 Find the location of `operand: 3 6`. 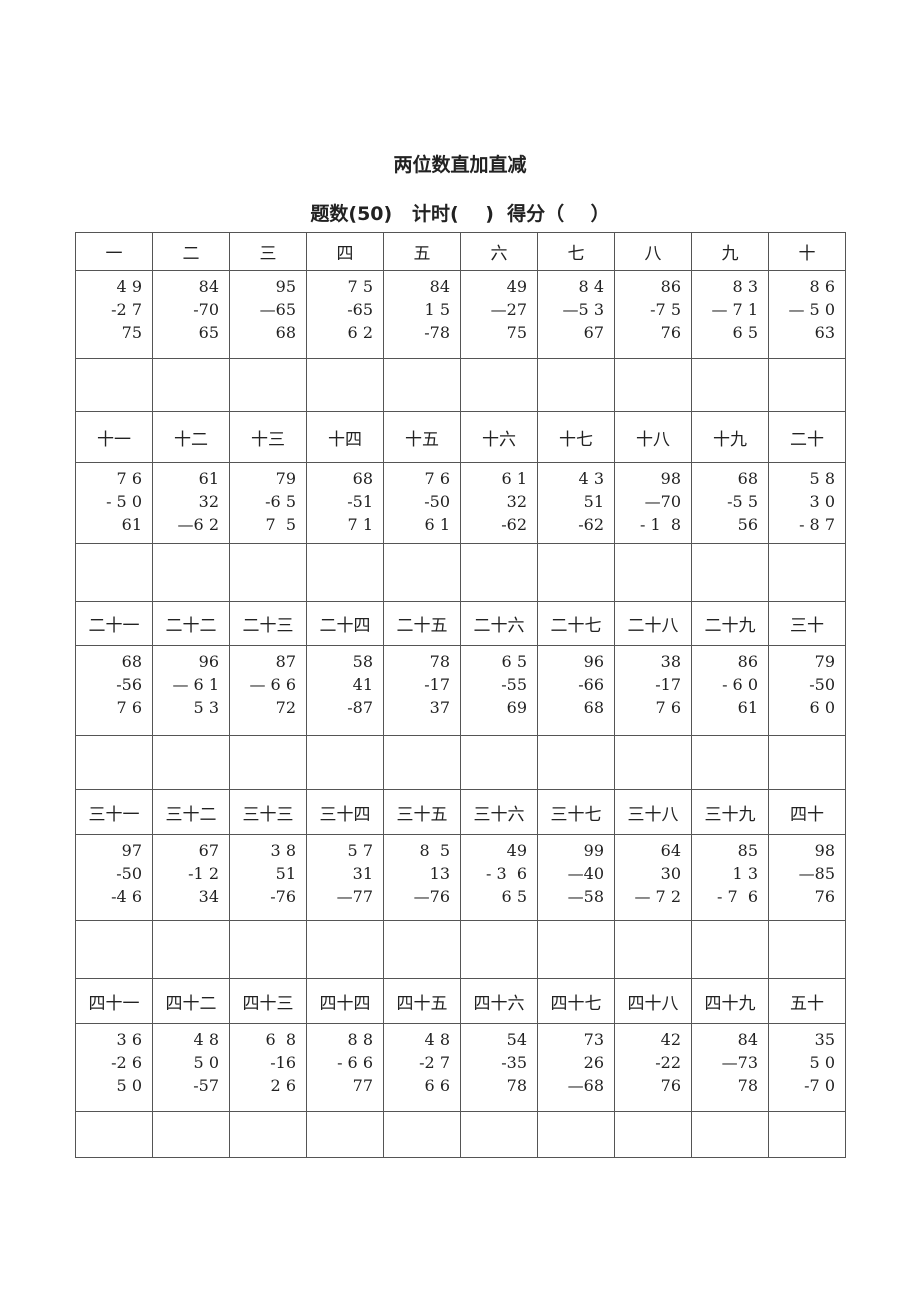

operand: 3 6 is located at coordinates (129, 1039).